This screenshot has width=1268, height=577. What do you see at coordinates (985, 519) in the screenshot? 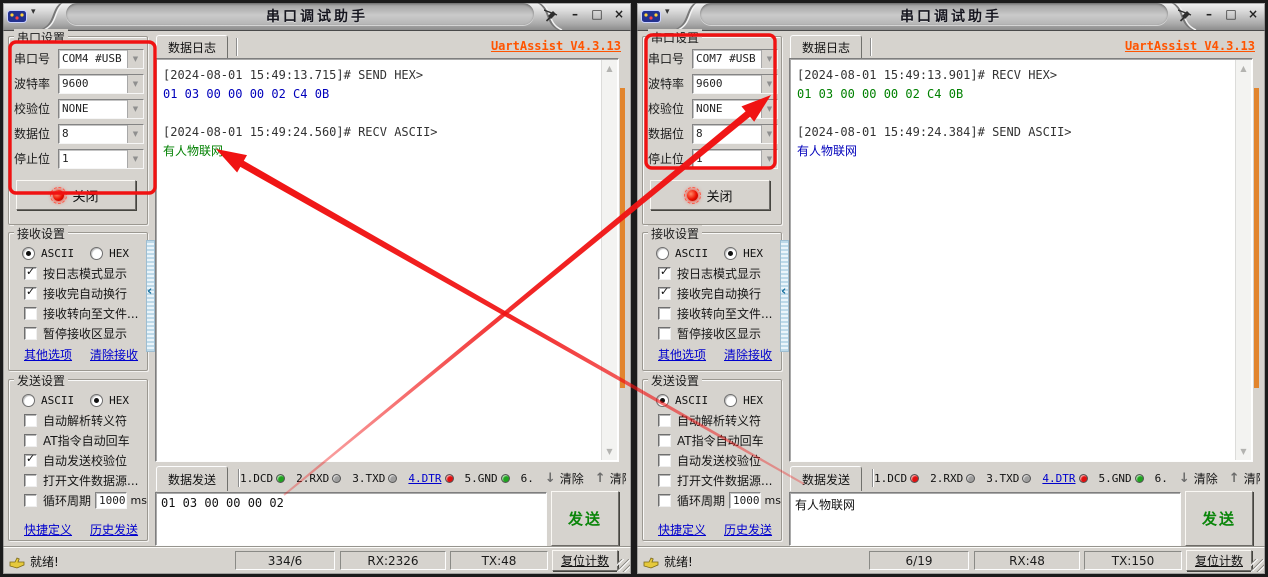
I see `send-data-input: 有人物联网` at bounding box center [985, 519].